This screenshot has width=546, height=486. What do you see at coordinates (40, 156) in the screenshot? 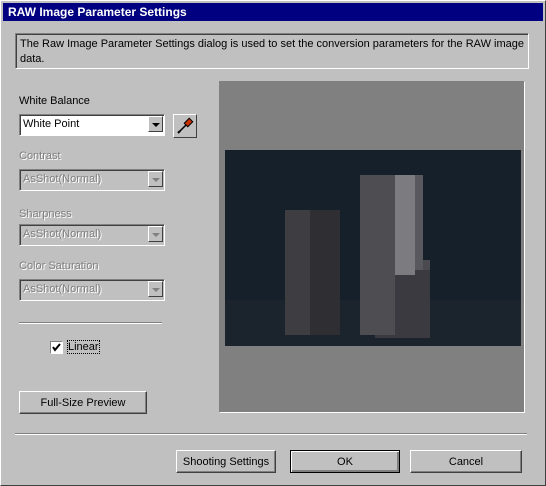
I see `contrast-label: Contrast` at bounding box center [40, 156].